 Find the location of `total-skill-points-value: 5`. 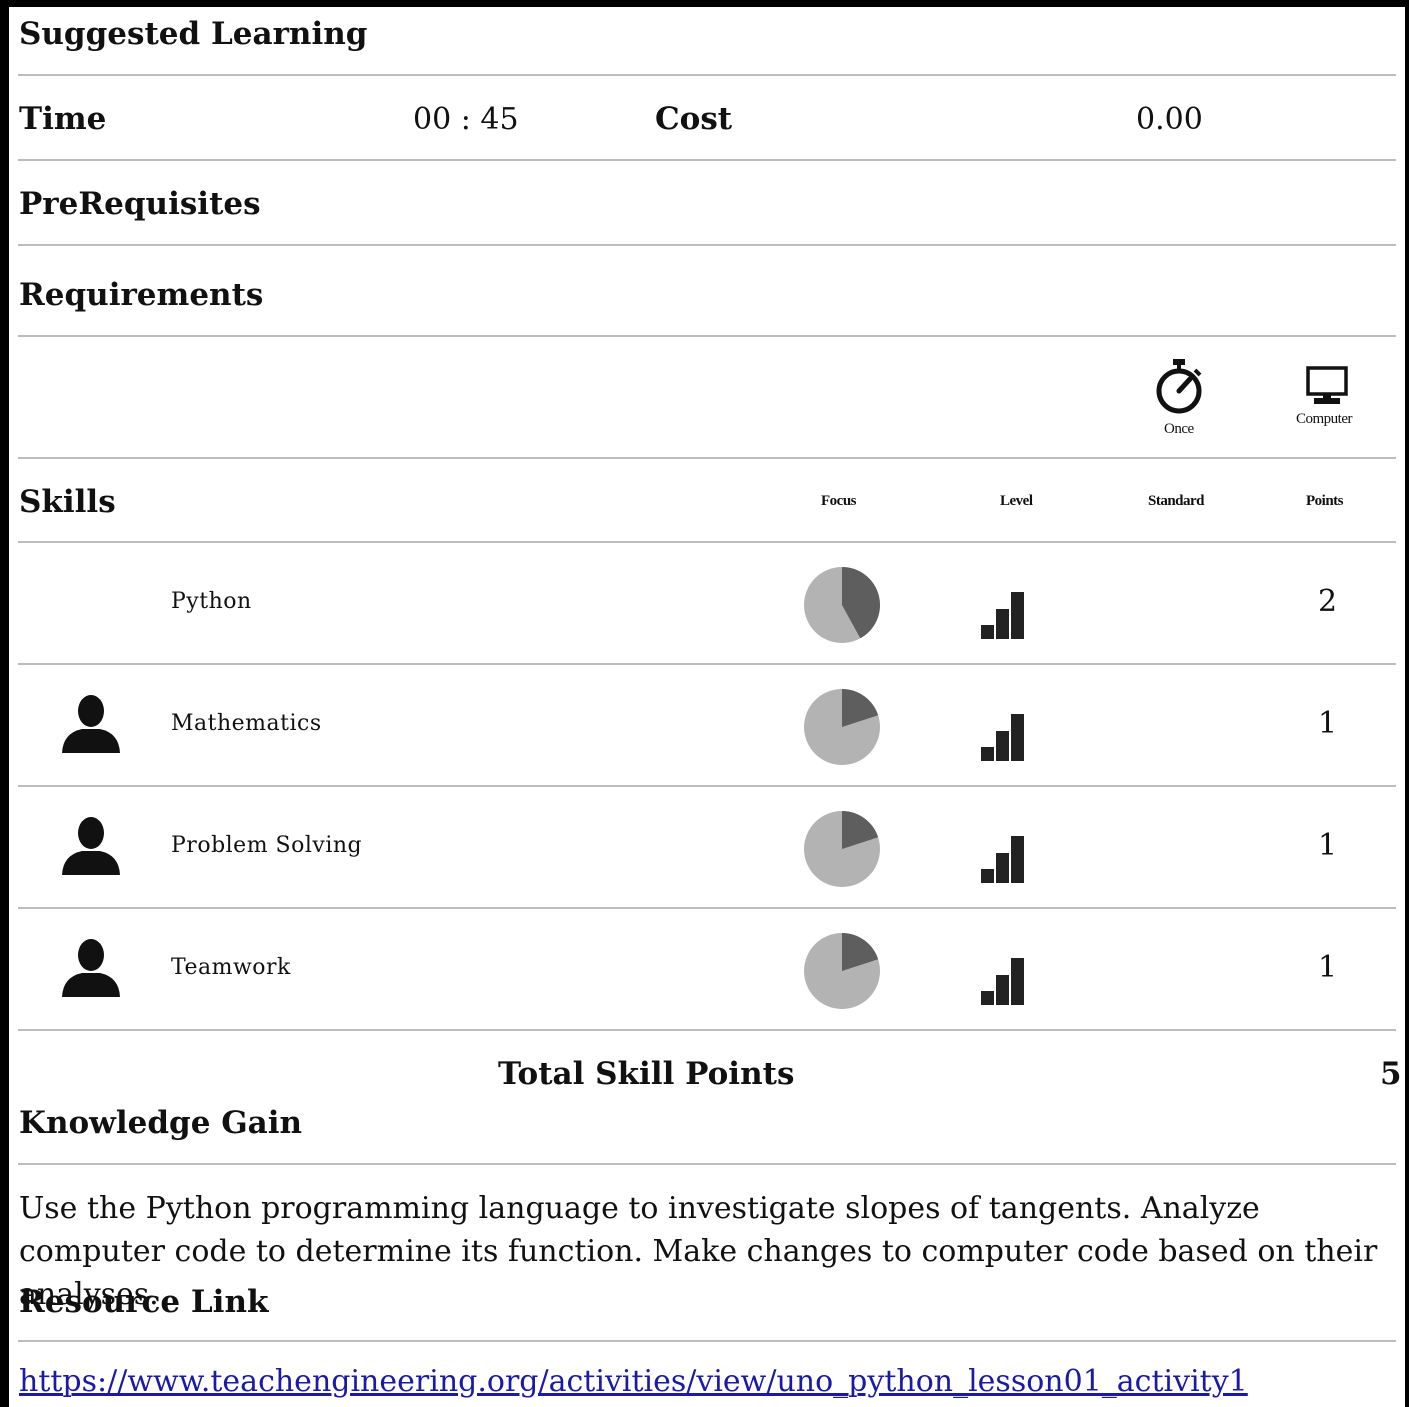

total-skill-points-value: 5 is located at coordinates (1391, 1074).